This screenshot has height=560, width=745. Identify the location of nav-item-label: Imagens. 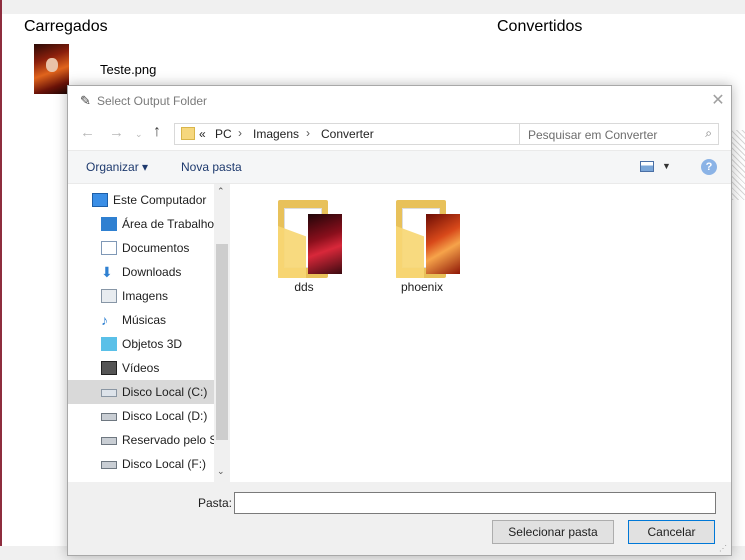
(145, 296).